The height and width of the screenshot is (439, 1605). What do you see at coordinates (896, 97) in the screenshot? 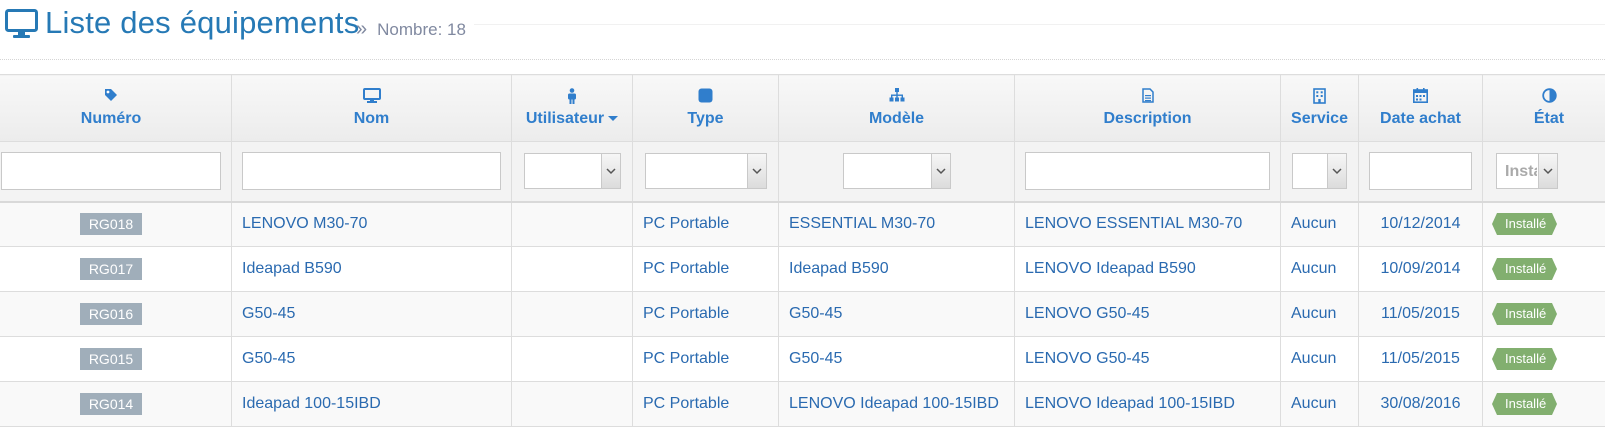
I see `sitemap-icon` at bounding box center [896, 97].